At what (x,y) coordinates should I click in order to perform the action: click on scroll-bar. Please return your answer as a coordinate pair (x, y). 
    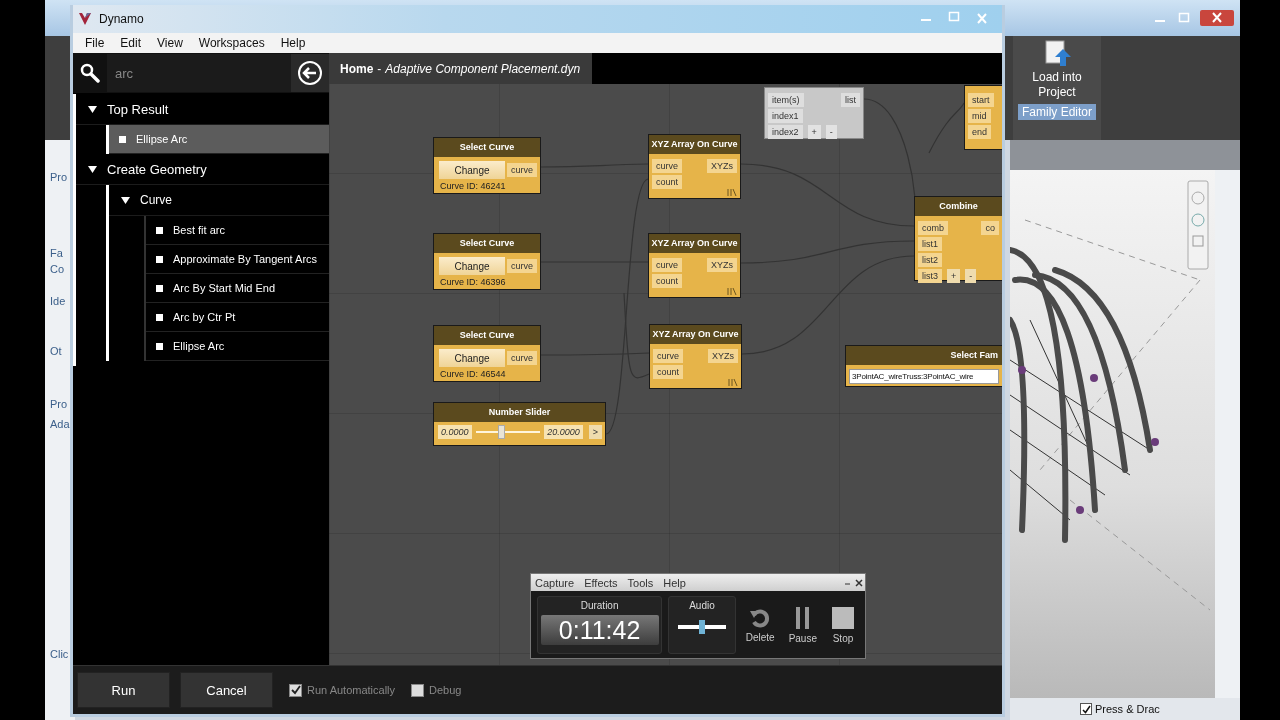
    Looking at the image, I should click on (1227, 434).